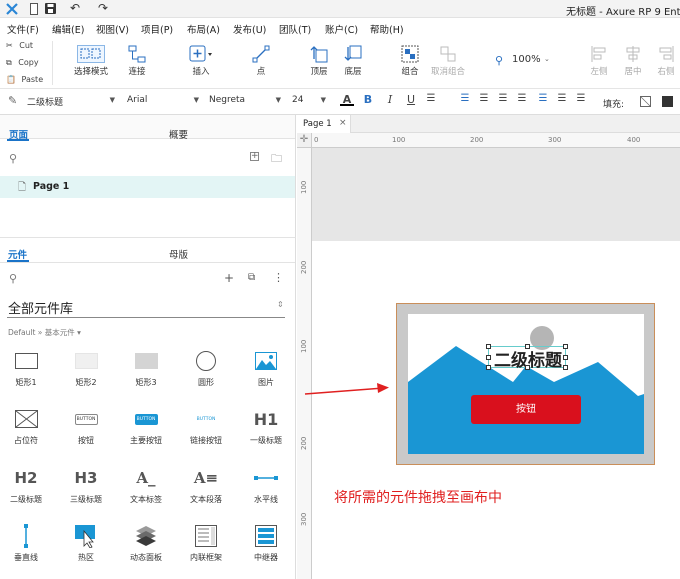 The width and height of the screenshot is (680, 579). I want to click on widget-rectangle2: 矩形2, so click(86, 368).